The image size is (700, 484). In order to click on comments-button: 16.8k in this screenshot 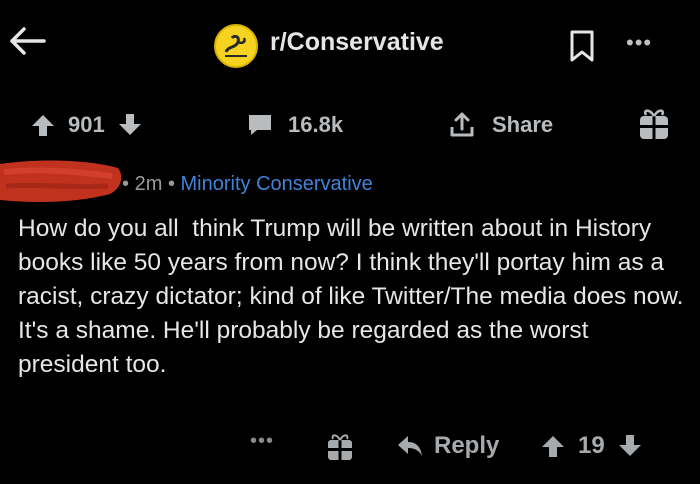, I will do `click(294, 125)`.